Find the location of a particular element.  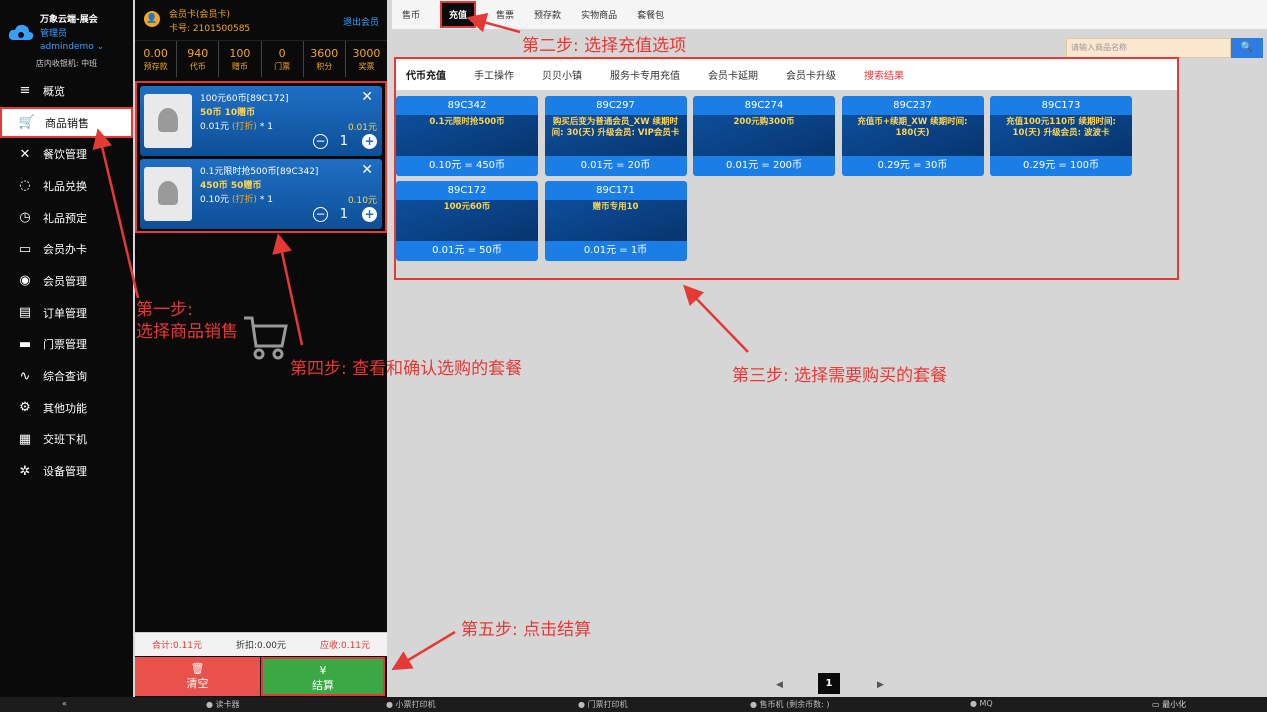

sub-tab-5: 会员卡升级 is located at coordinates (811, 74).